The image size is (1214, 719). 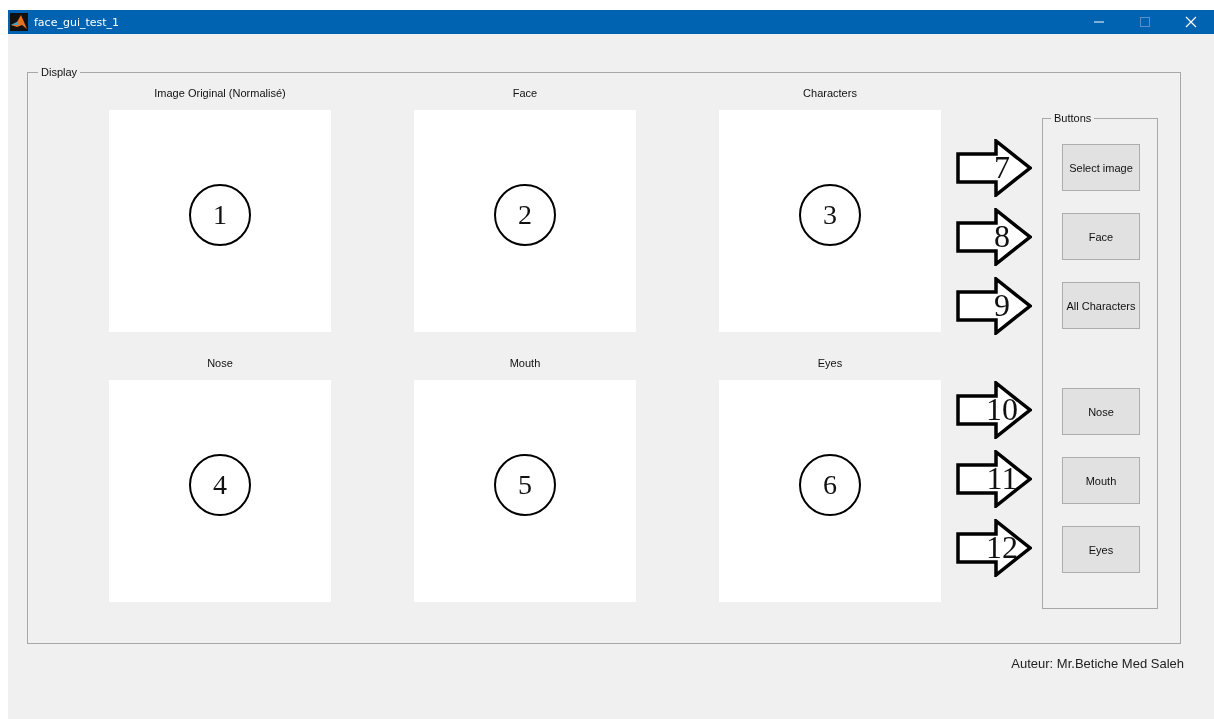 I want to click on callout-number: 9, so click(x=1002, y=305).